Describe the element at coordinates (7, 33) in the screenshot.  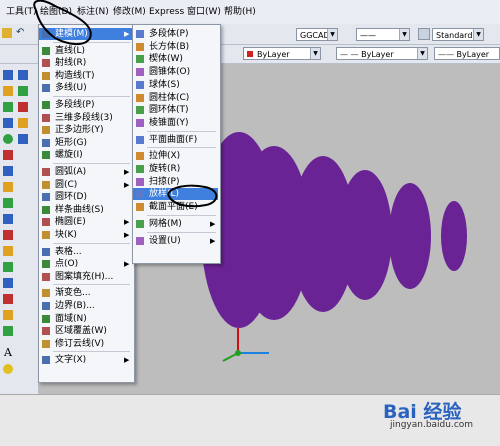
I see `pencil-icon` at that location.